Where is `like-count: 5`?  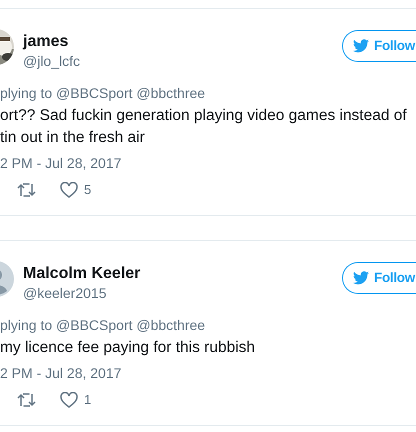
like-count: 5 is located at coordinates (88, 190).